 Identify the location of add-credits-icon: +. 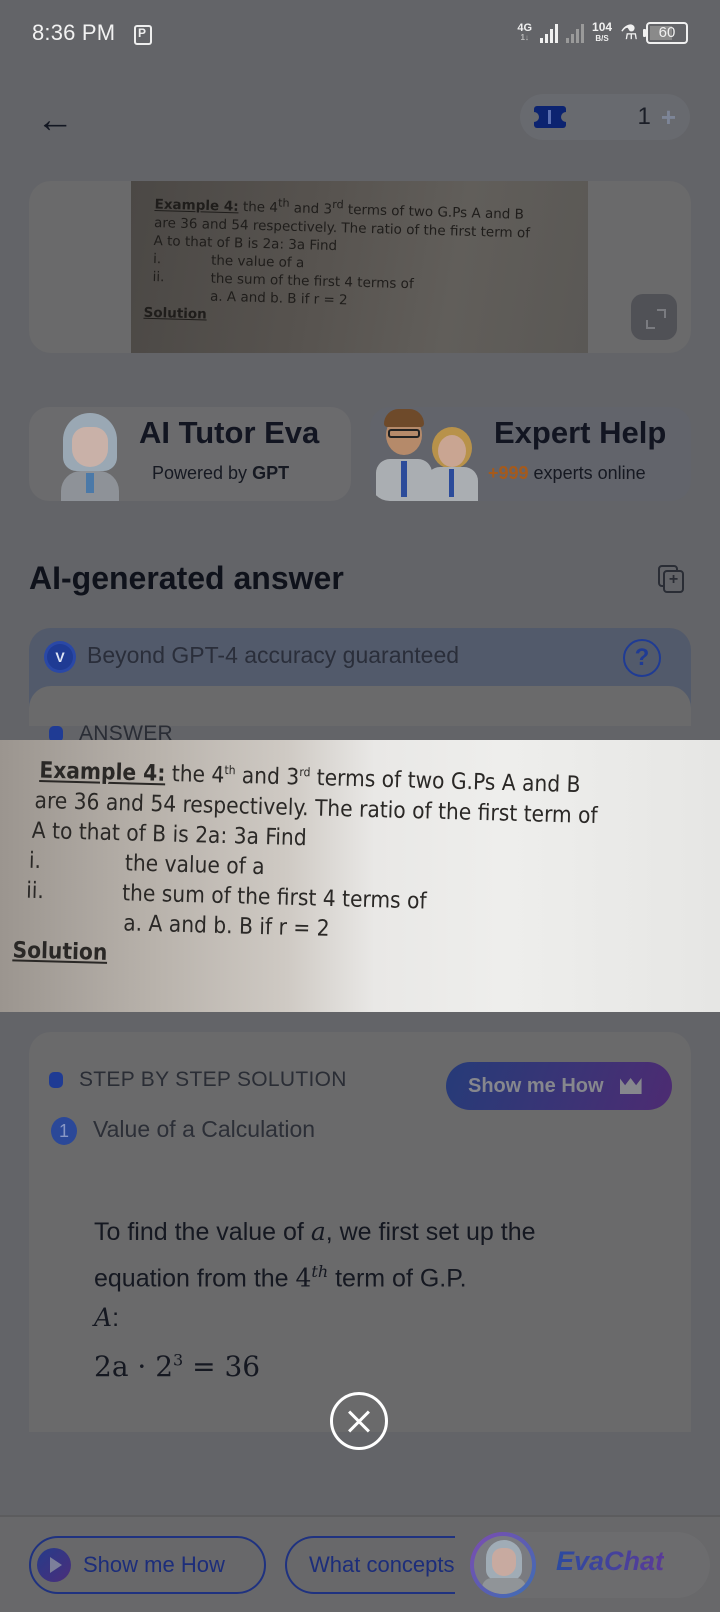
(668, 117).